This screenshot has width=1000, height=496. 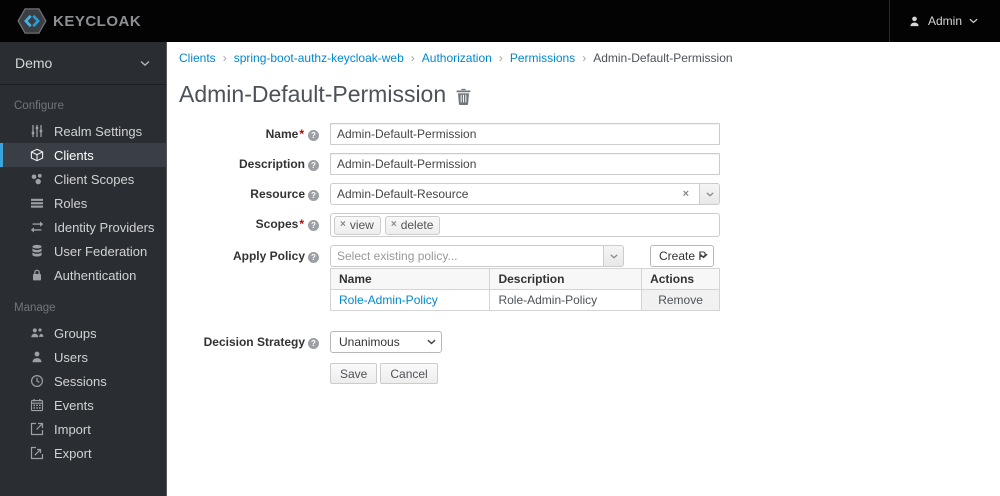 I want to click on sidebar-item-events: Events, so click(x=83, y=405).